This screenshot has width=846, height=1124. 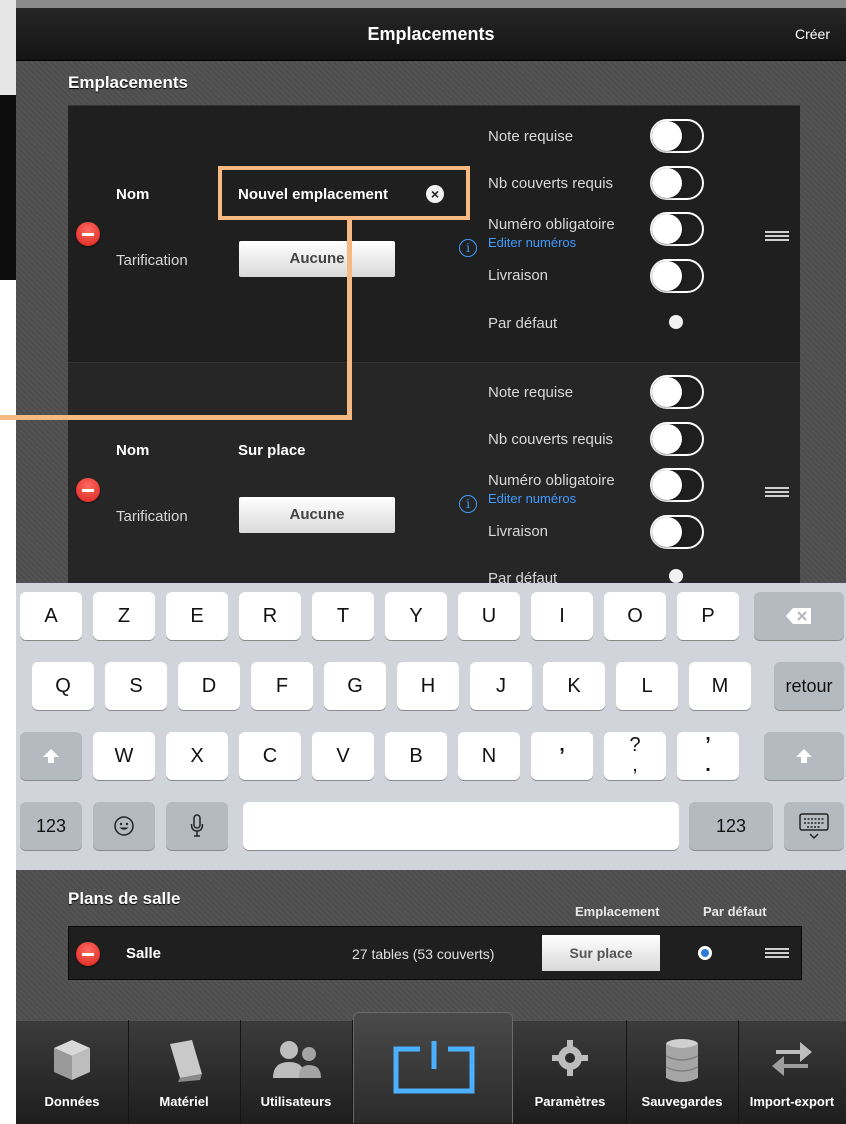 What do you see at coordinates (635, 616) in the screenshot?
I see `key: O` at bounding box center [635, 616].